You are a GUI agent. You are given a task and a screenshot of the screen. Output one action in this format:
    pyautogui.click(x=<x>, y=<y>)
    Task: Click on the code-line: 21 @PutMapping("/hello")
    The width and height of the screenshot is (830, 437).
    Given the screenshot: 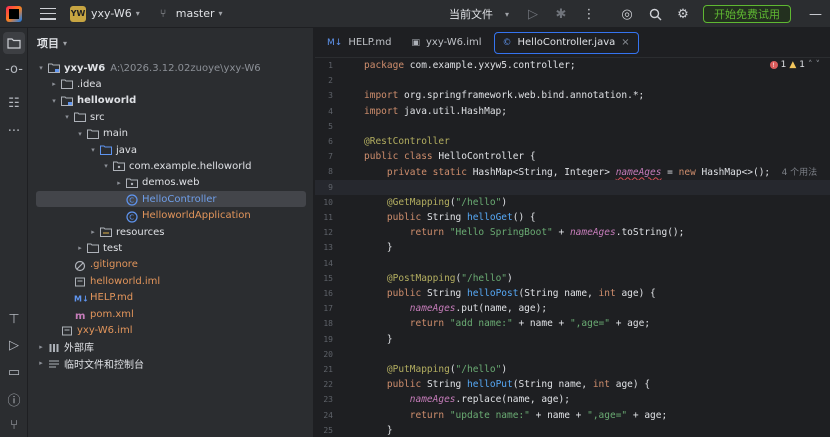 What is the action you would take?
    pyautogui.click(x=572, y=369)
    